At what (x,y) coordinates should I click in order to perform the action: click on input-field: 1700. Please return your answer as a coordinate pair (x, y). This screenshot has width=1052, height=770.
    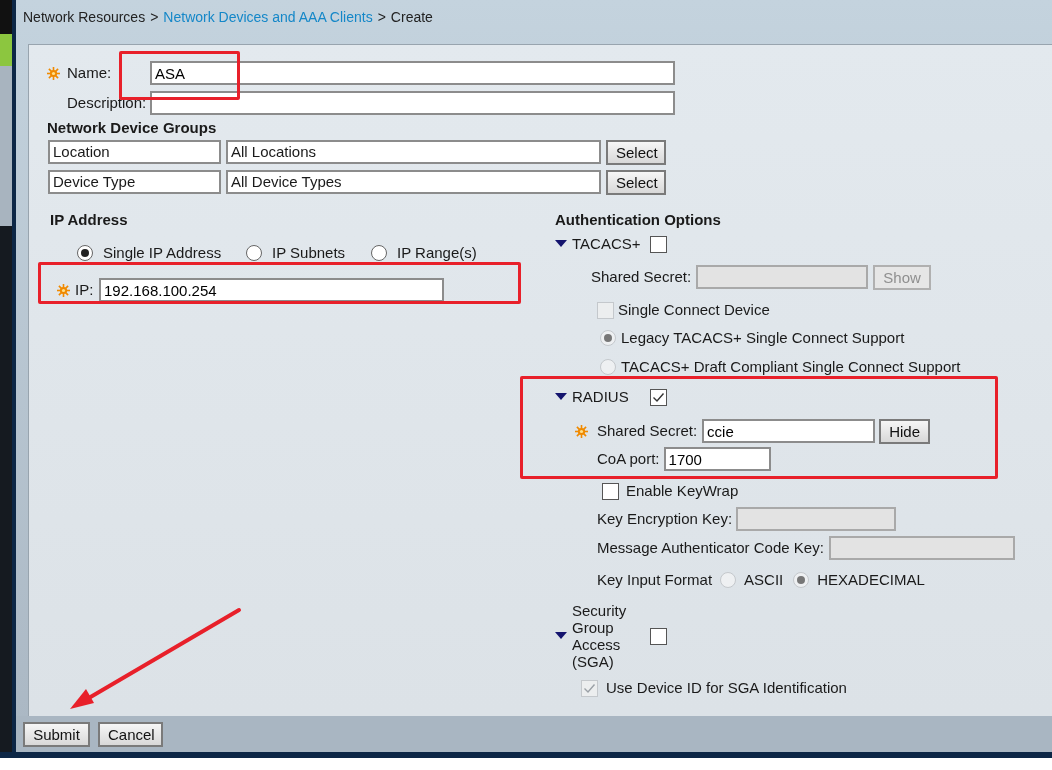
    Looking at the image, I should click on (717, 459).